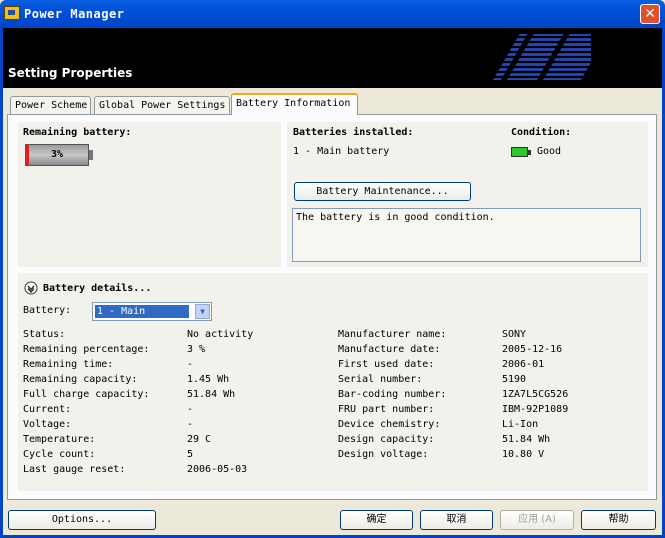 This screenshot has height=538, width=665. Describe the element at coordinates (618, 520) in the screenshot. I see `help-button: 帮助` at that location.